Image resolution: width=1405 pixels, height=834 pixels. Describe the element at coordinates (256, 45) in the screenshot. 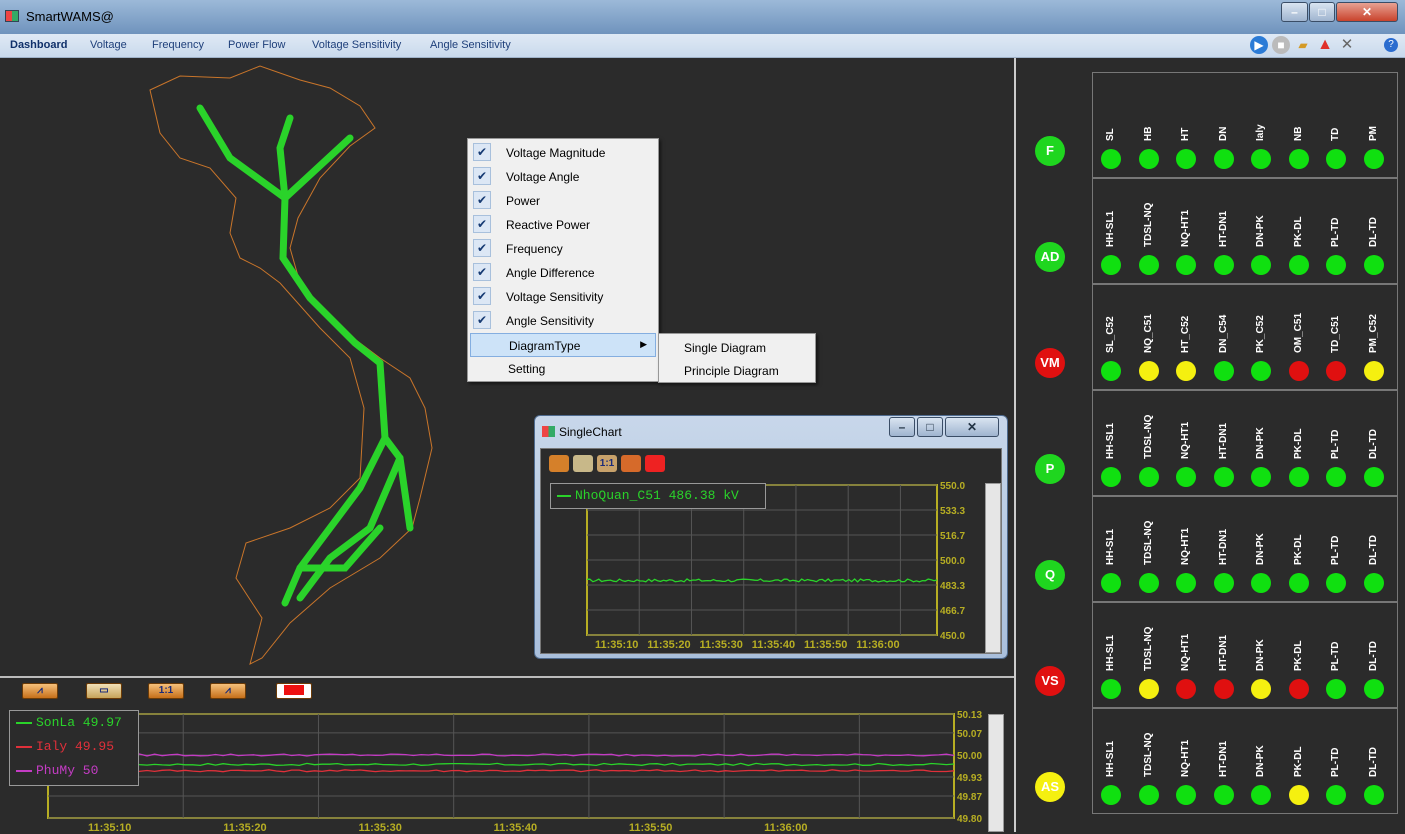

I see `tab-power-flow: Power Flow` at that location.